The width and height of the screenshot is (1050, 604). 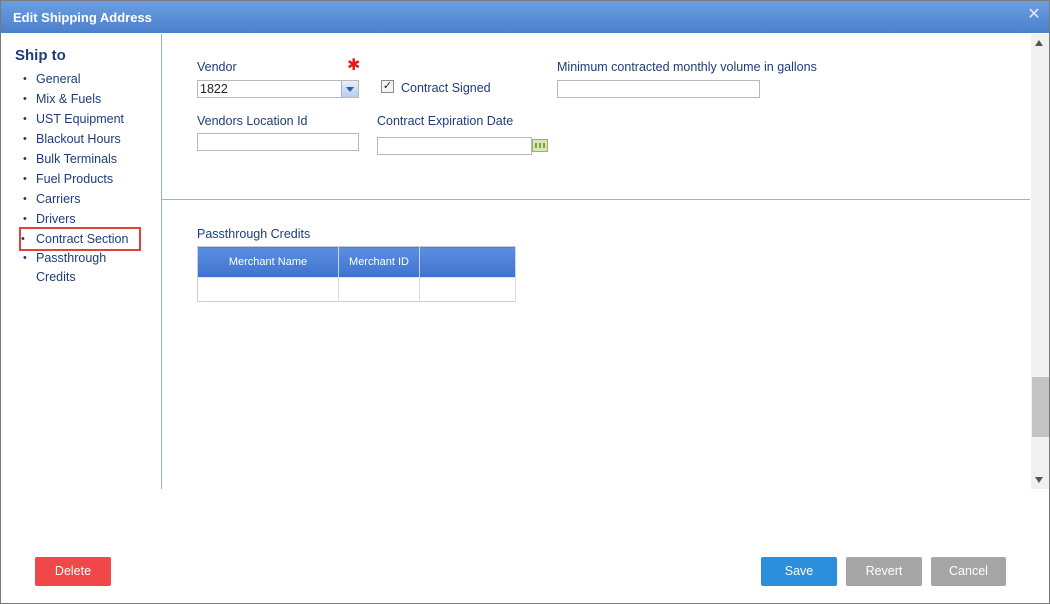 What do you see at coordinates (884, 571) in the screenshot?
I see `revert-button: Revert` at bounding box center [884, 571].